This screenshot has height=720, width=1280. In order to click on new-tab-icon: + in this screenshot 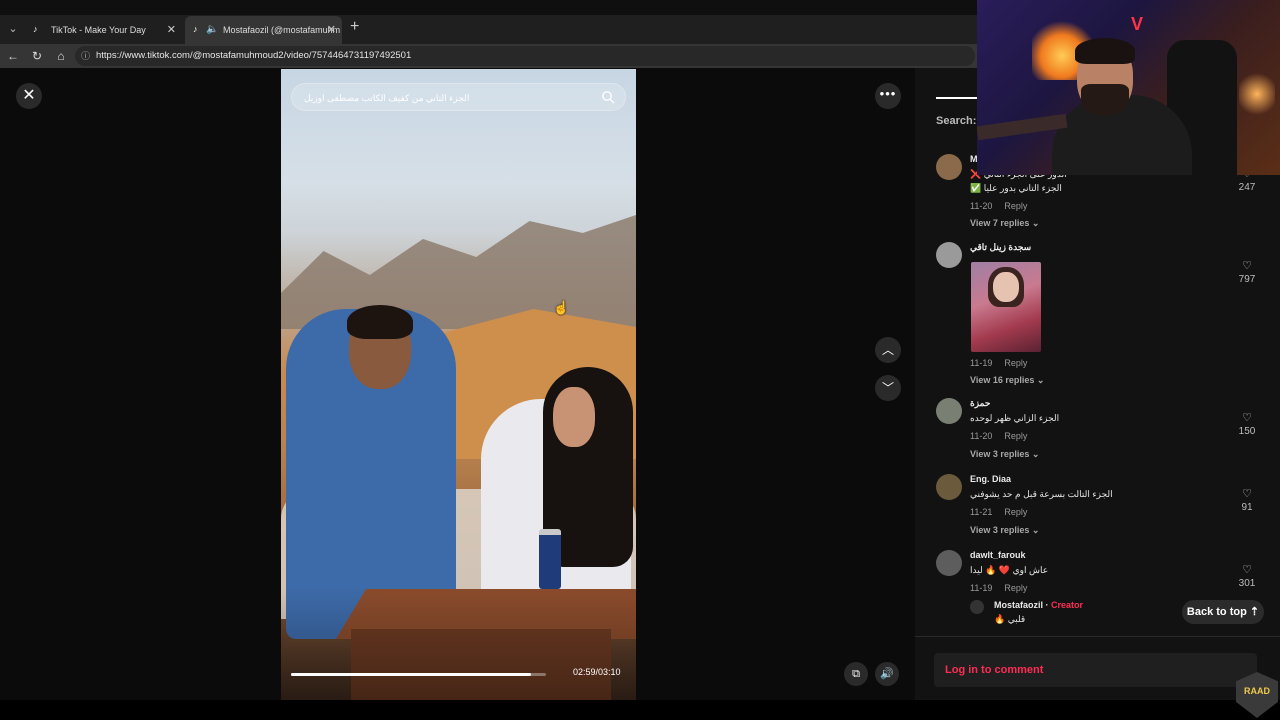, I will do `click(354, 27)`.